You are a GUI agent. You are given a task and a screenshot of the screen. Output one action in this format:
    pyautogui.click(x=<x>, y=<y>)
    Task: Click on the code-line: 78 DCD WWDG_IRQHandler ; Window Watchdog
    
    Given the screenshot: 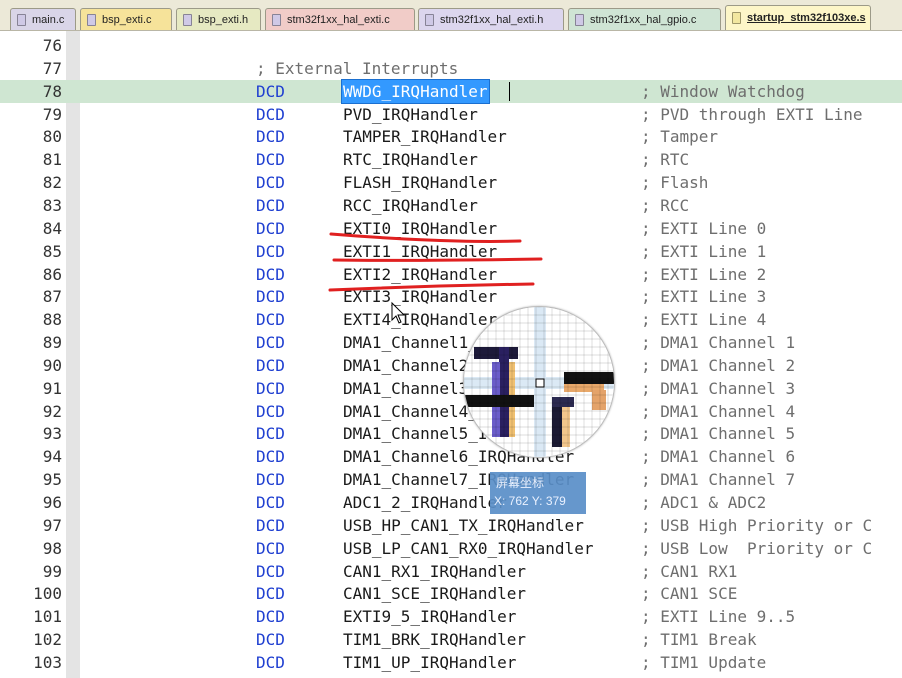 What is the action you would take?
    pyautogui.click(x=451, y=91)
    